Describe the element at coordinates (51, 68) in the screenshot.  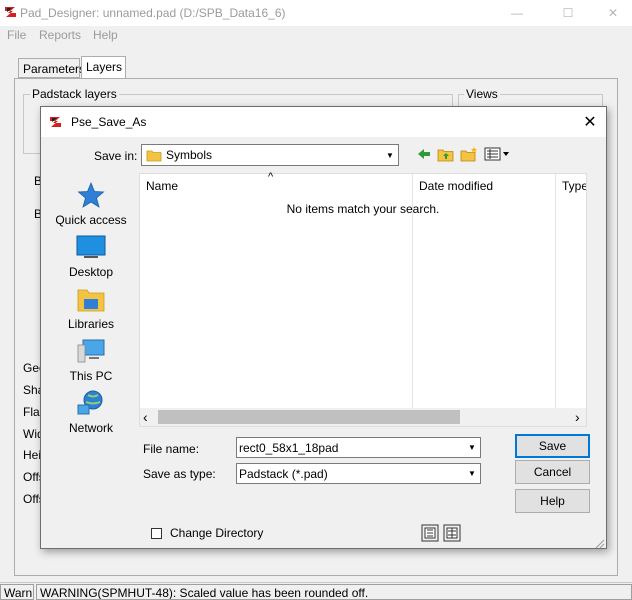
I see `tab-parameters: Parameters` at that location.